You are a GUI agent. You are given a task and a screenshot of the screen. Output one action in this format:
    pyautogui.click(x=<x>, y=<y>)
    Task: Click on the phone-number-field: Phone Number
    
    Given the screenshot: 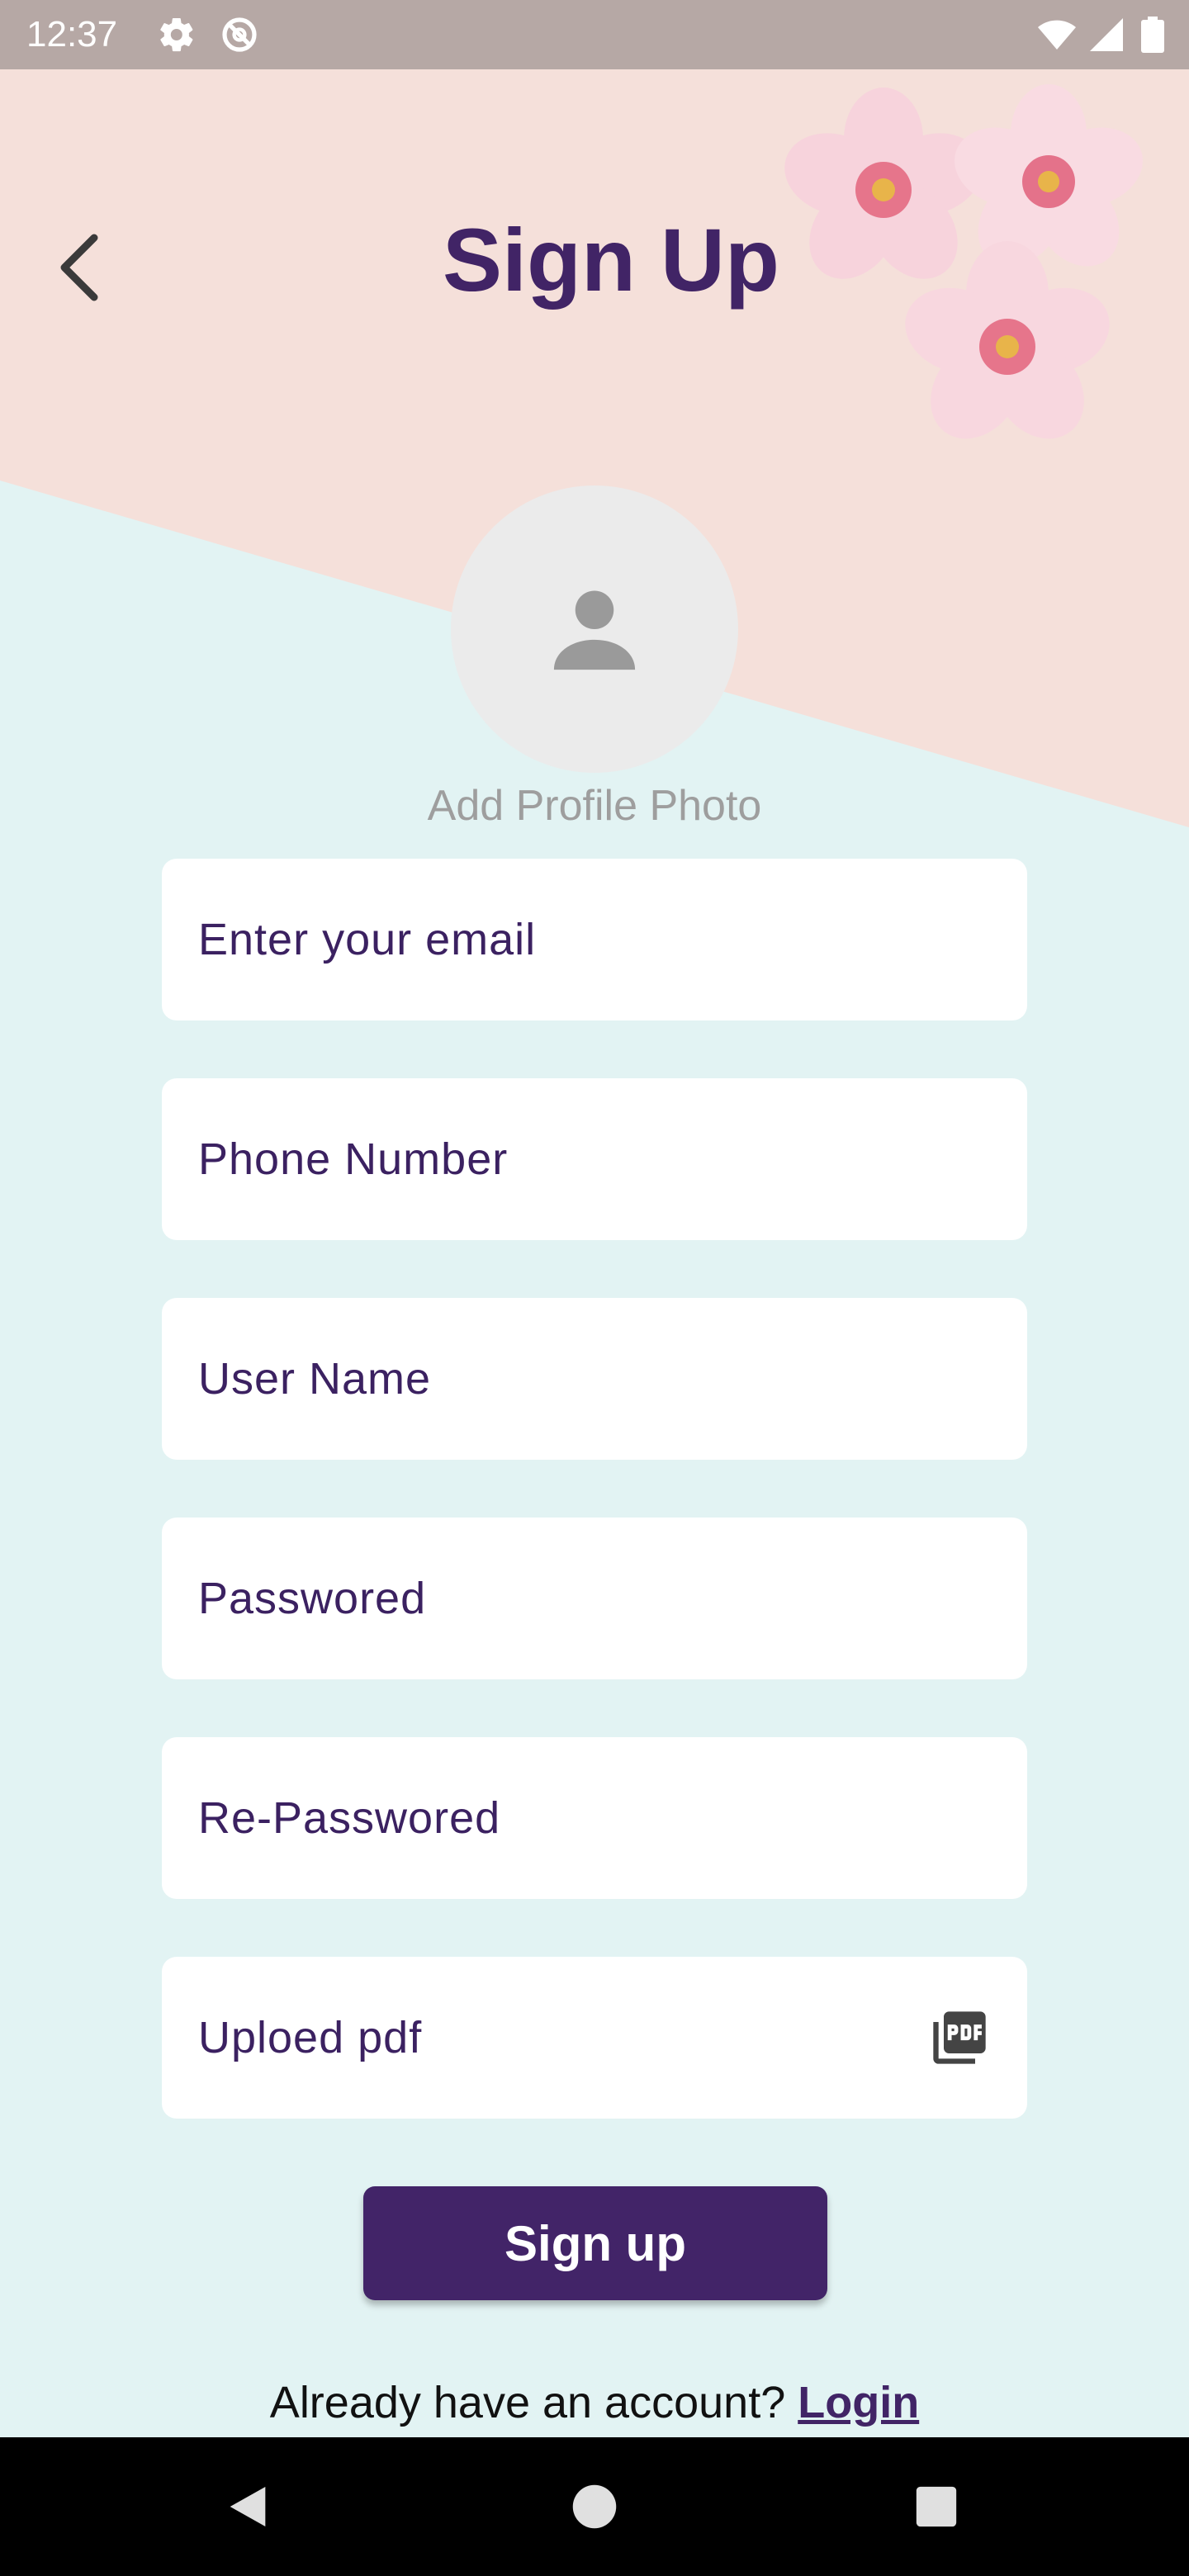 What is the action you would take?
    pyautogui.click(x=594, y=1159)
    